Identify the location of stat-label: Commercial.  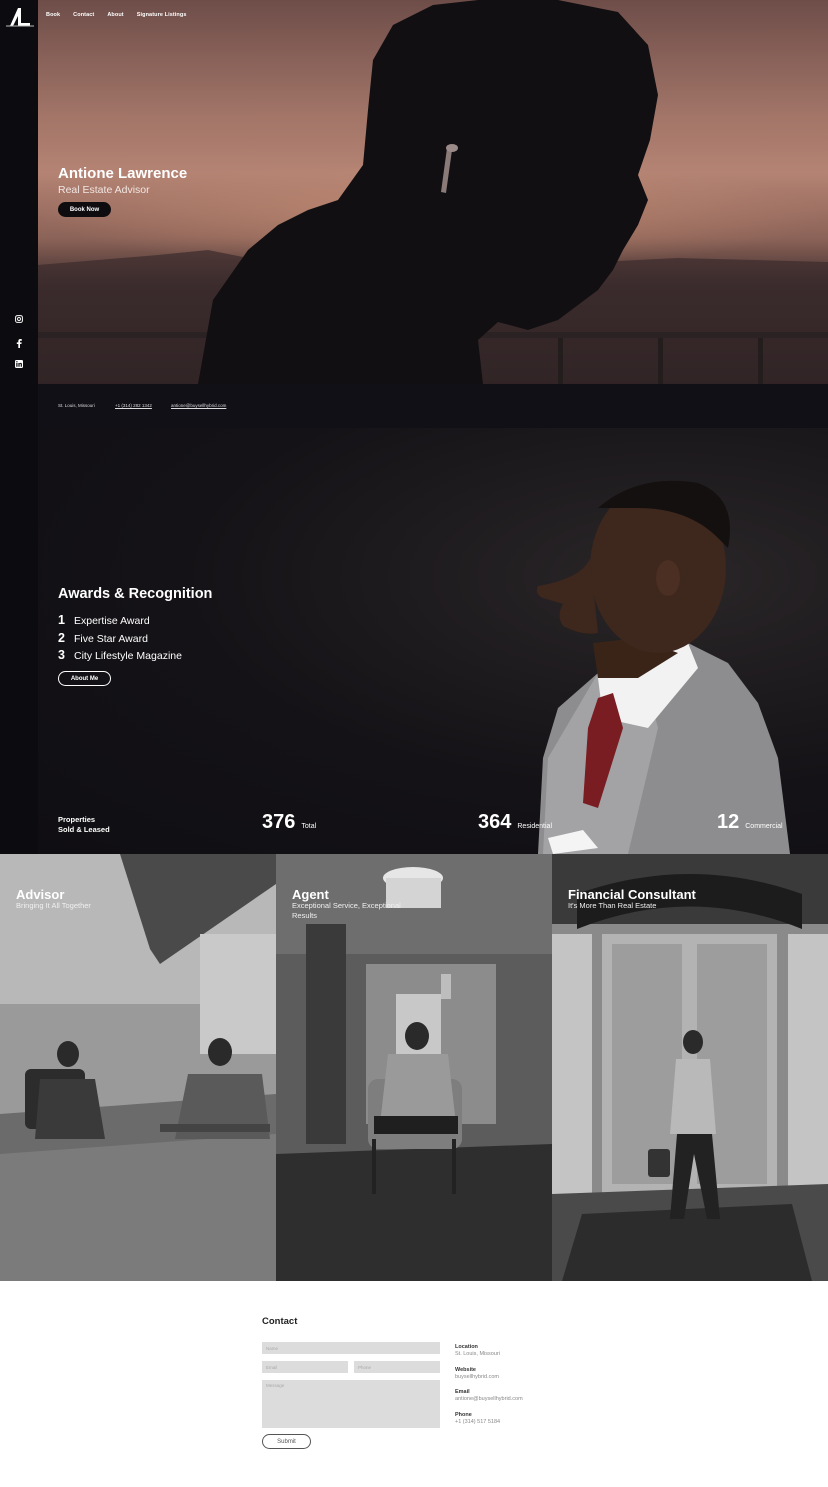
(764, 826).